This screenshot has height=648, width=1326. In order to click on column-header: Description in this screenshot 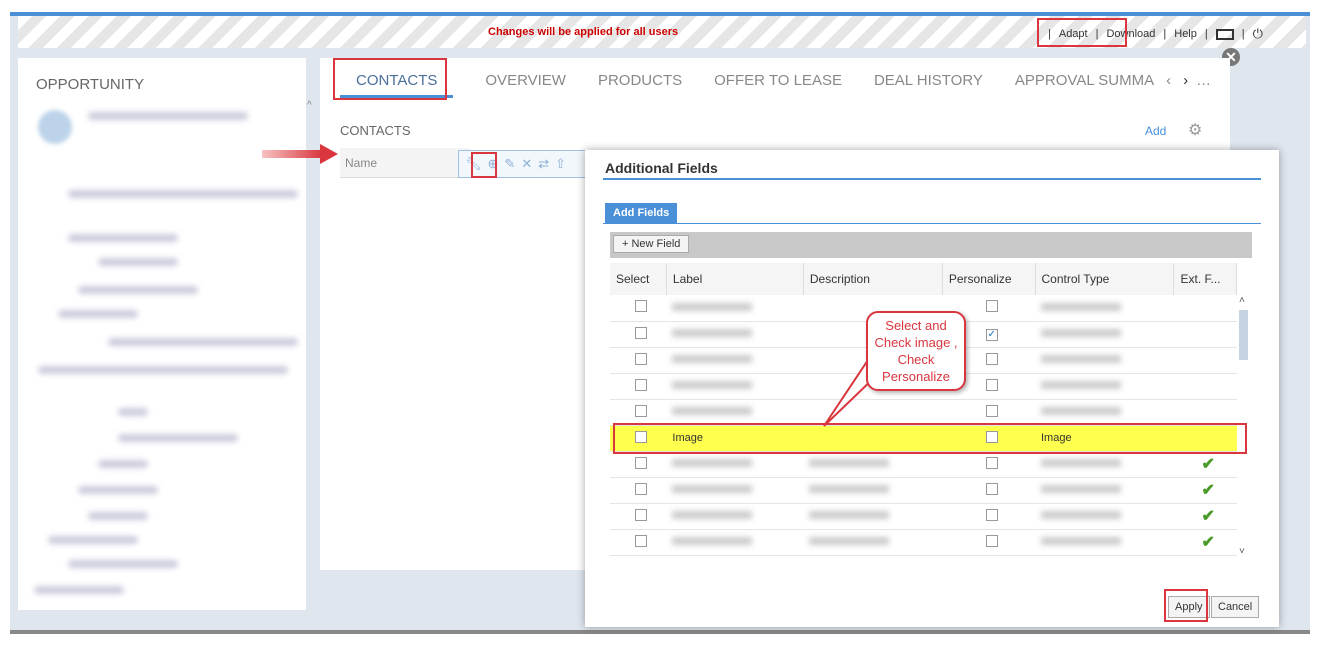, I will do `click(873, 279)`.